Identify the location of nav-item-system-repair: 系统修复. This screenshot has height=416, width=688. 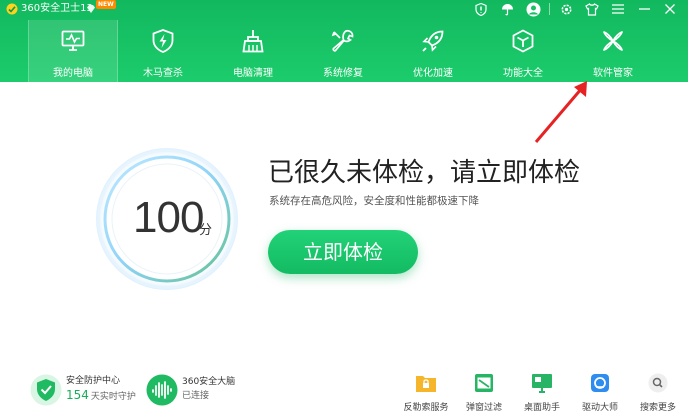
(343, 51).